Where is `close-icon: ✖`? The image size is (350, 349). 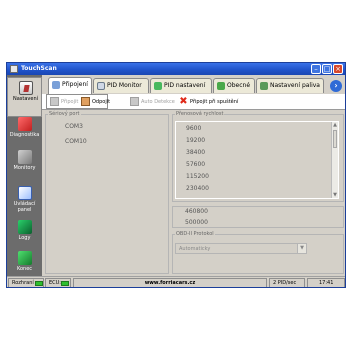
close-icon: ✖ is located at coordinates (183, 101).